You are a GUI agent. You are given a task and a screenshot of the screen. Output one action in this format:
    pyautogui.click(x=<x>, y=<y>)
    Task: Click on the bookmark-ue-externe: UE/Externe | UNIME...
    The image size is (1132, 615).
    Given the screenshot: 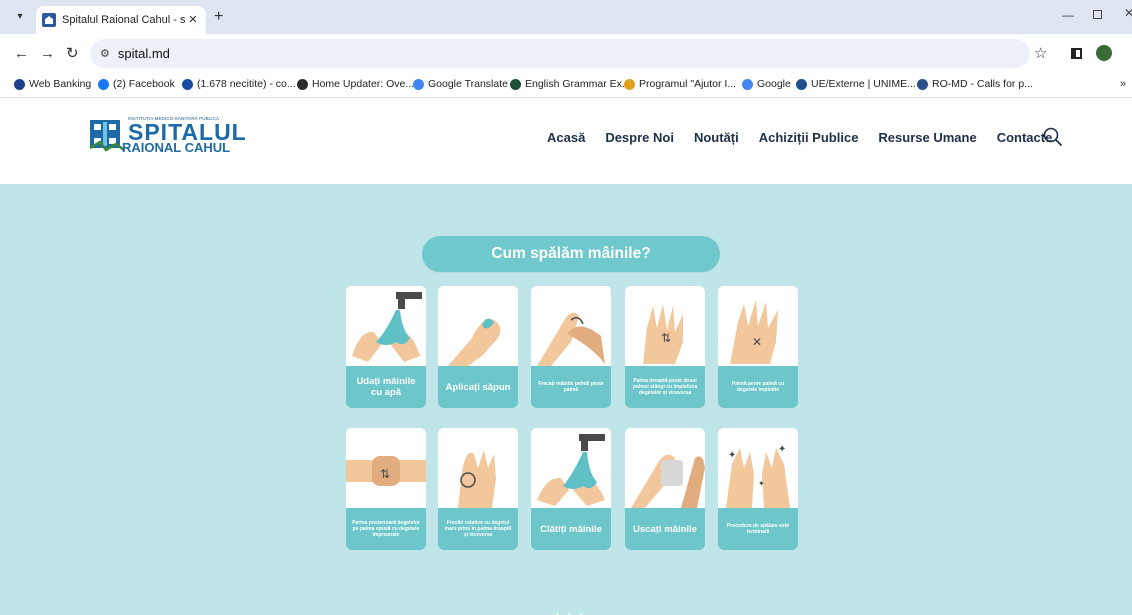 What is the action you would take?
    pyautogui.click(x=856, y=84)
    